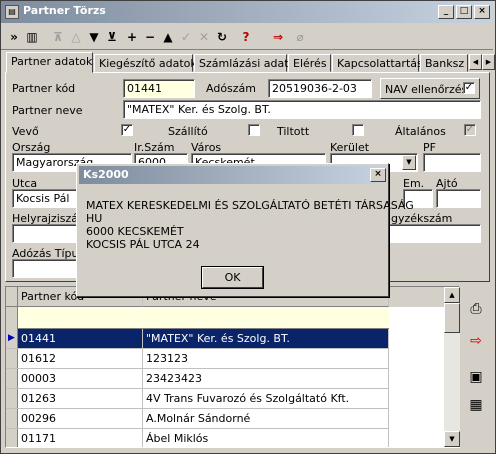  I want to click on nav-ellenorzes-button: NAV ellenőrzés ✓, so click(430, 88).